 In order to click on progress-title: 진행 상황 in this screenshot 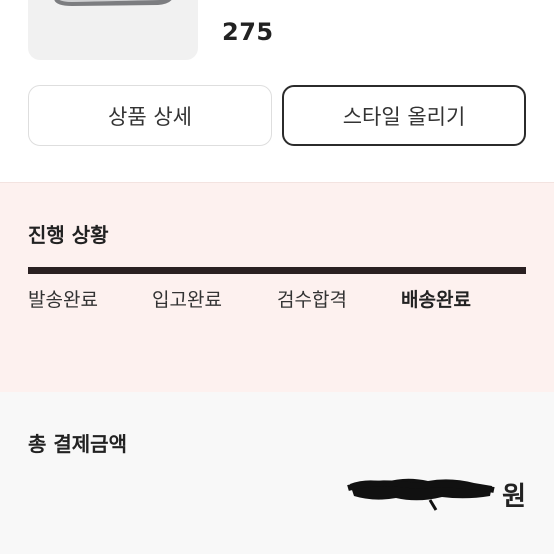, I will do `click(68, 235)`.